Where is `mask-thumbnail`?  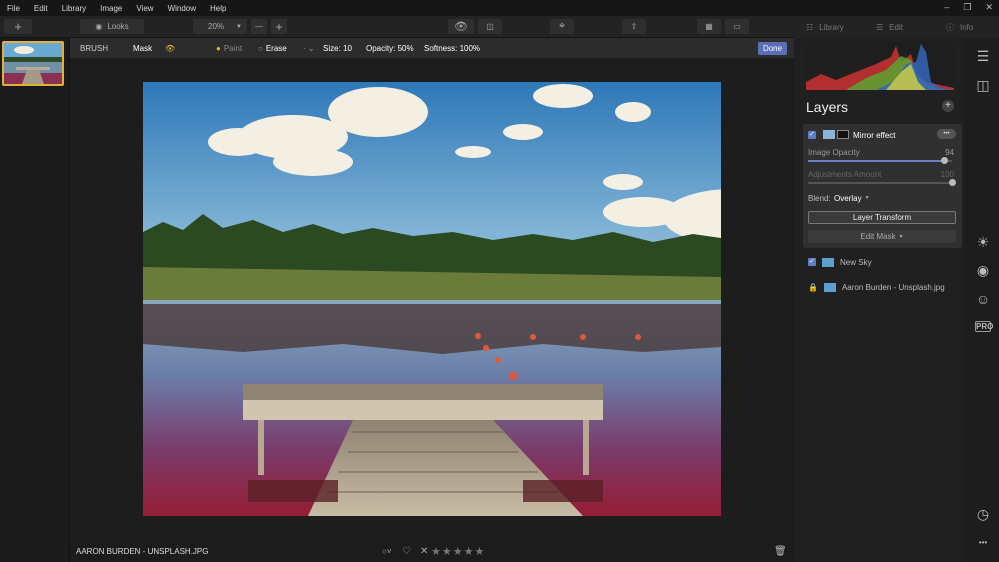
mask-thumbnail is located at coordinates (843, 134).